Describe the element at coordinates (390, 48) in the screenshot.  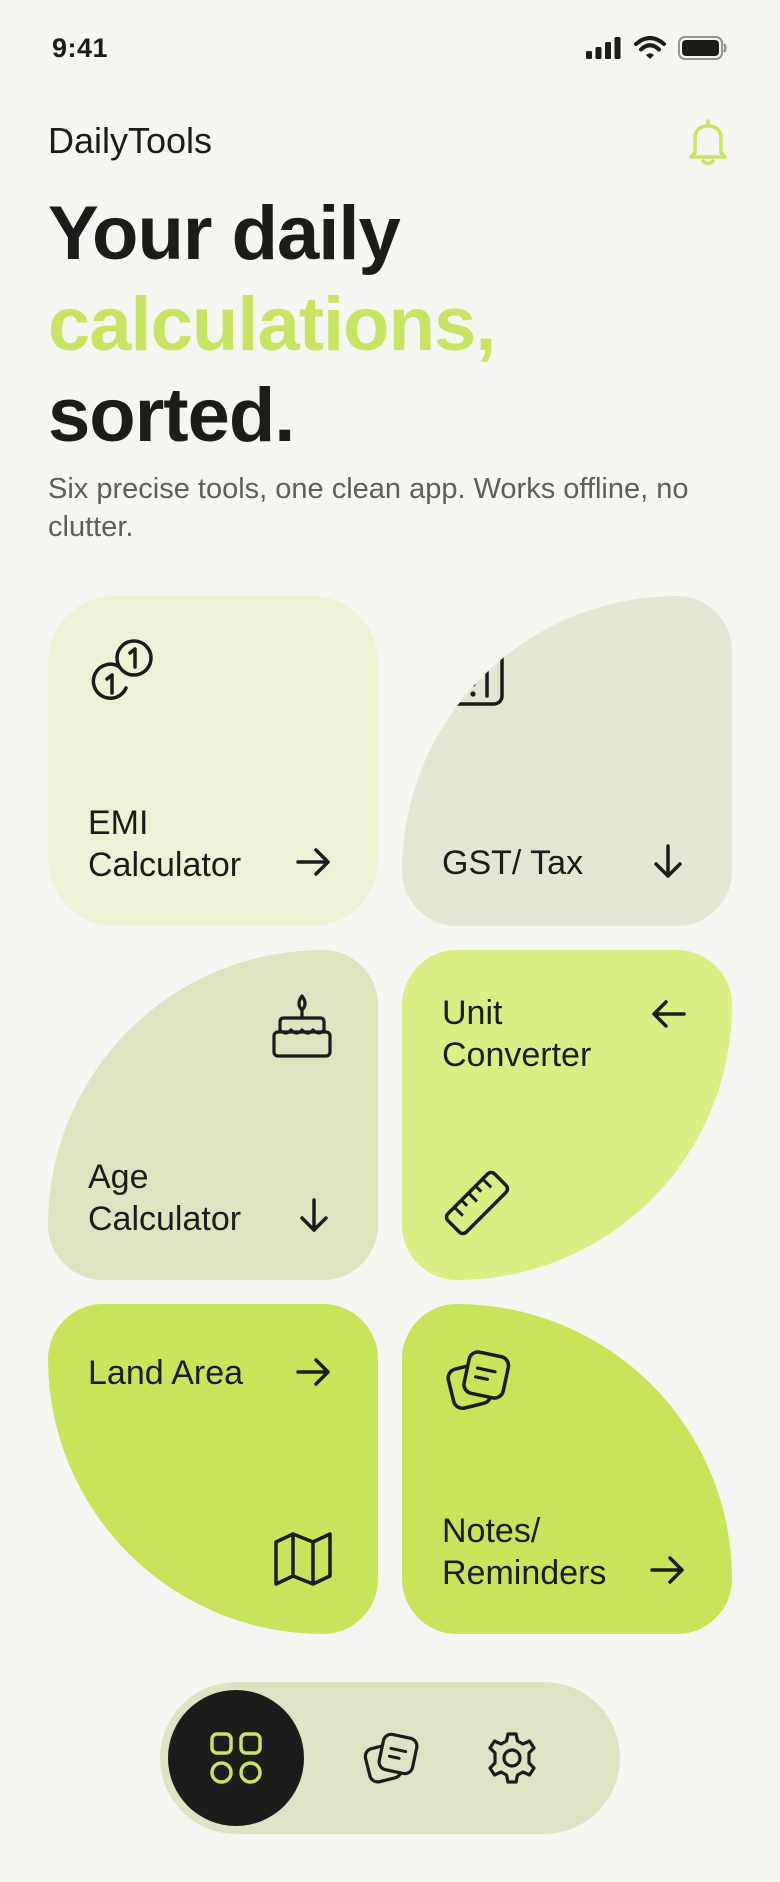
I see `status-bar: 9:41` at that location.